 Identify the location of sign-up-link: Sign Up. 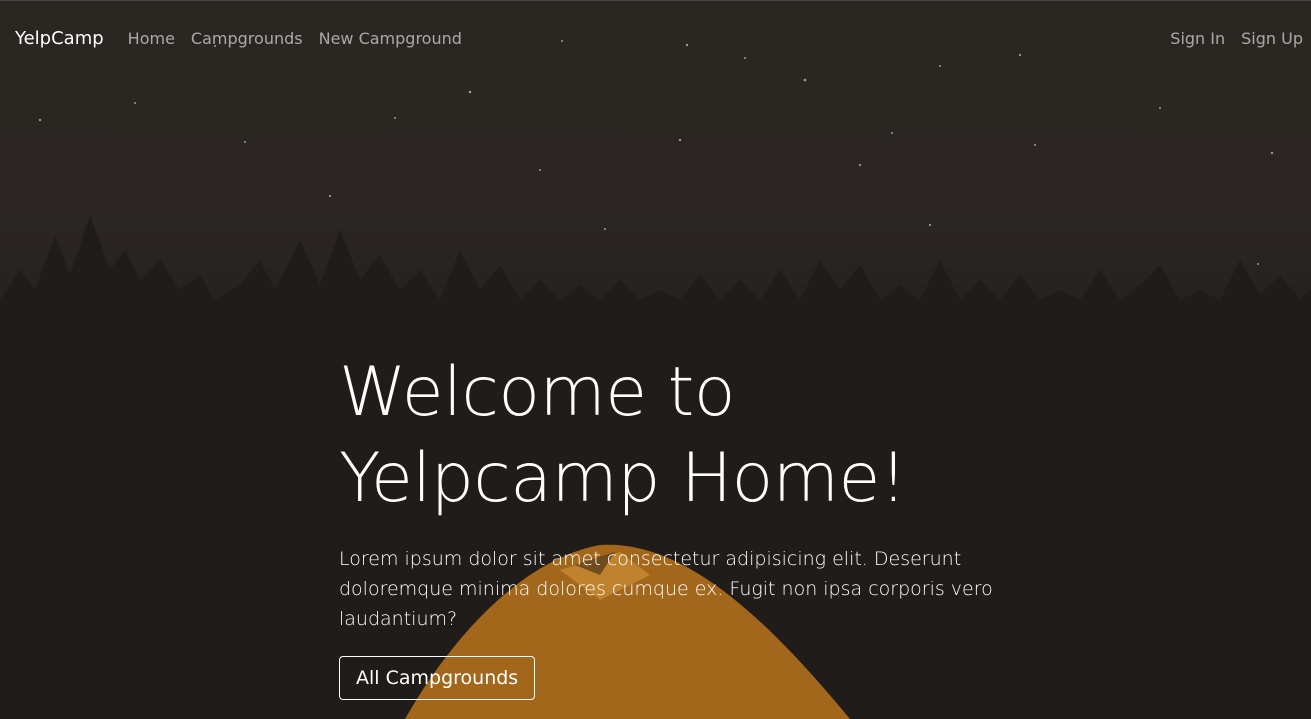
(1272, 38).